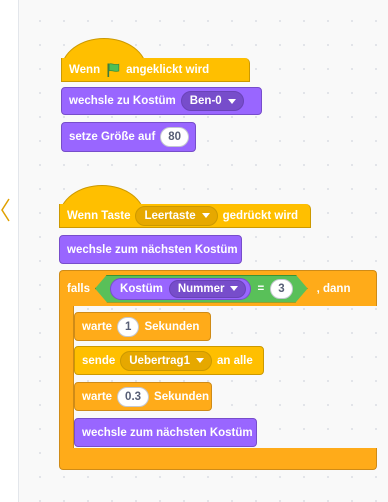 The height and width of the screenshot is (502, 388). What do you see at coordinates (85, 69) in the screenshot?
I see `hat-prefix: Wenn` at bounding box center [85, 69].